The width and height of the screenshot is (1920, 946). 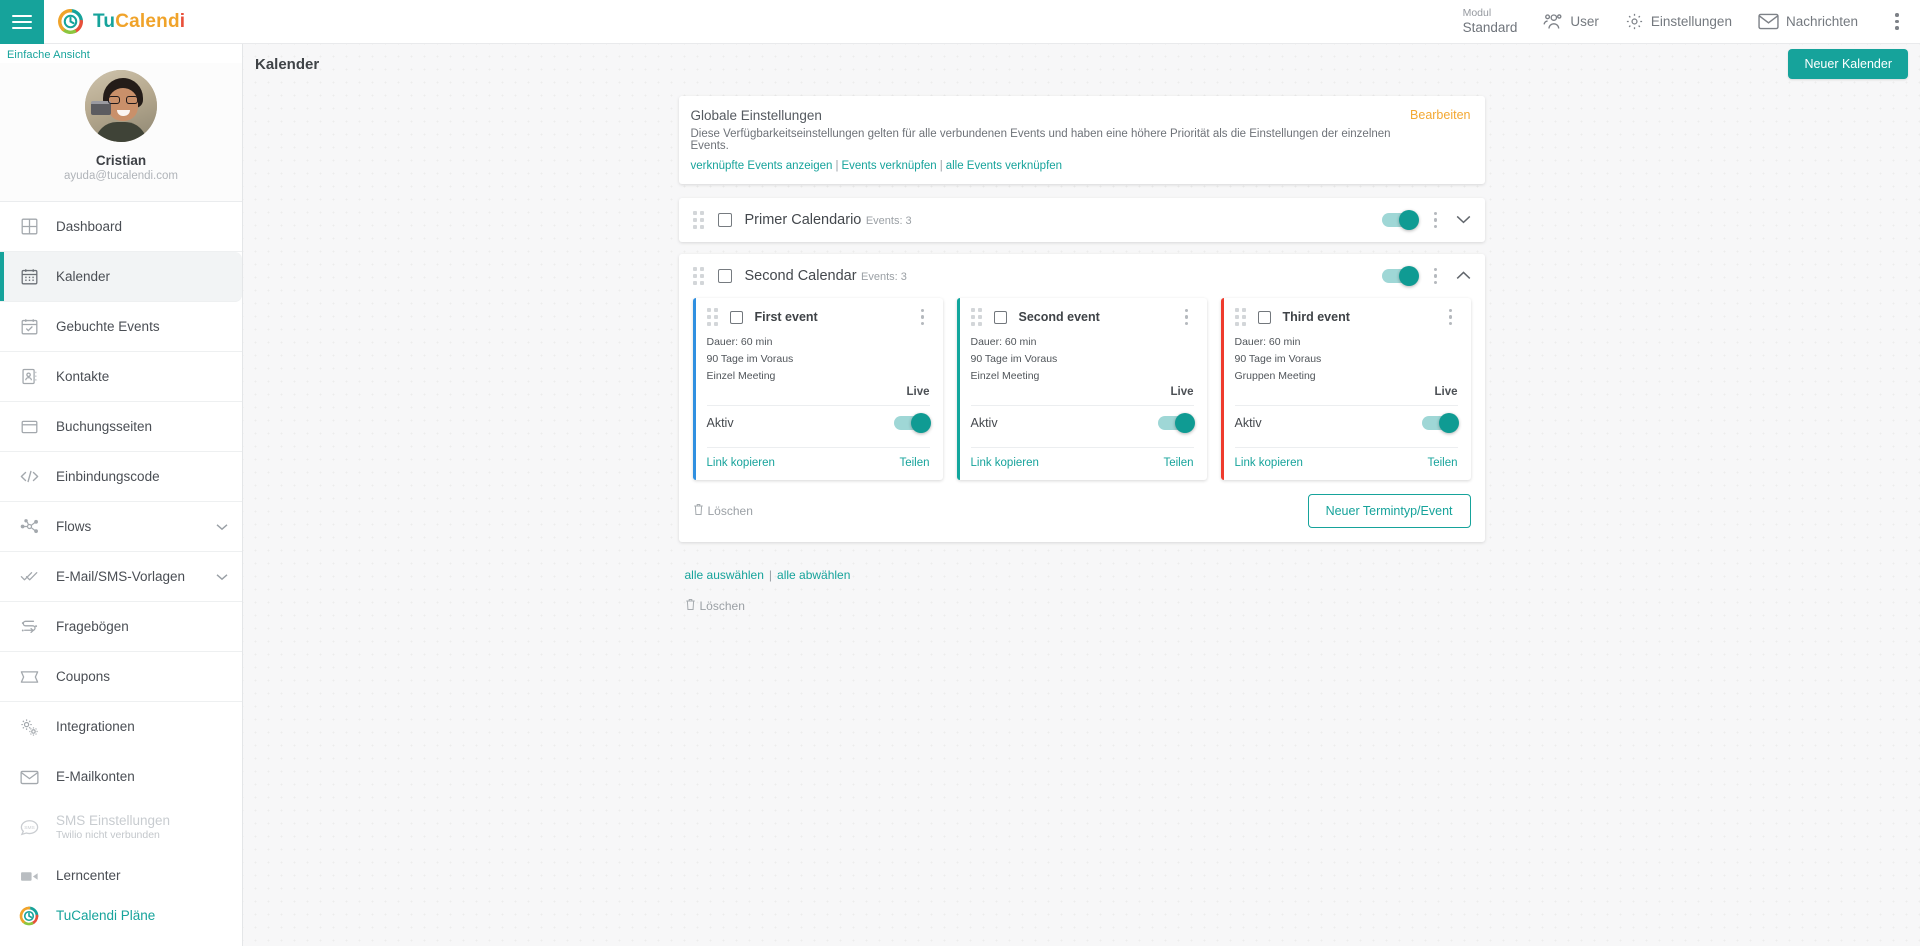 What do you see at coordinates (750, 359) in the screenshot?
I see `event-advance: 90 Tage im Voraus` at bounding box center [750, 359].